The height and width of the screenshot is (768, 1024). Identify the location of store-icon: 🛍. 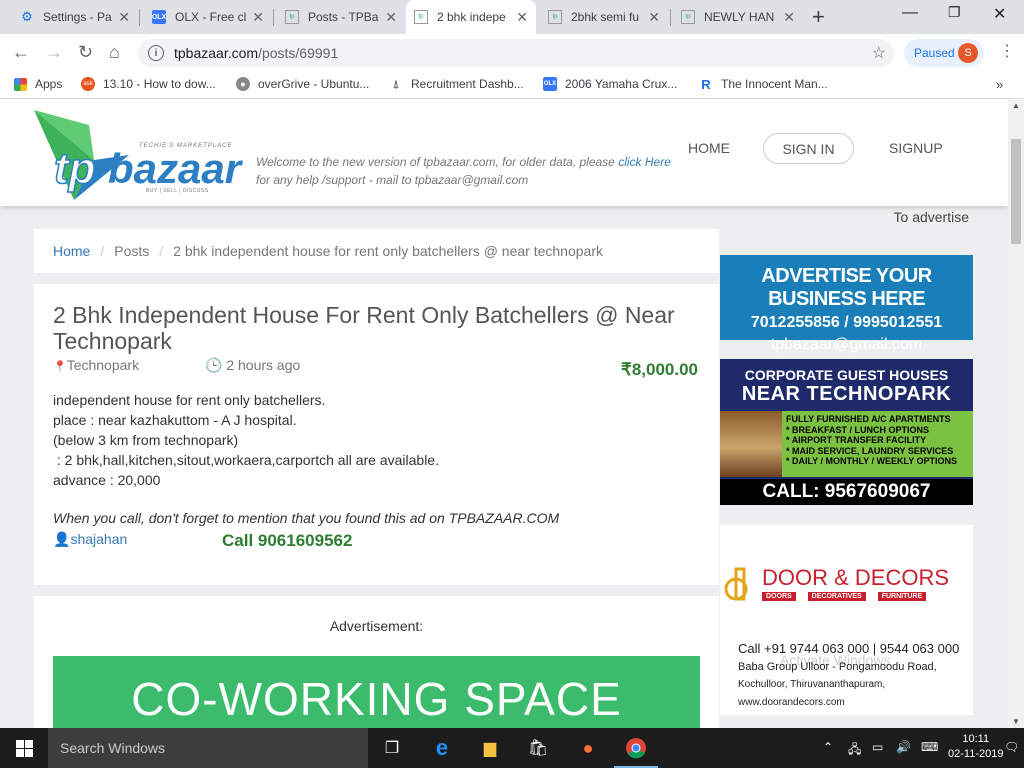
(538, 748).